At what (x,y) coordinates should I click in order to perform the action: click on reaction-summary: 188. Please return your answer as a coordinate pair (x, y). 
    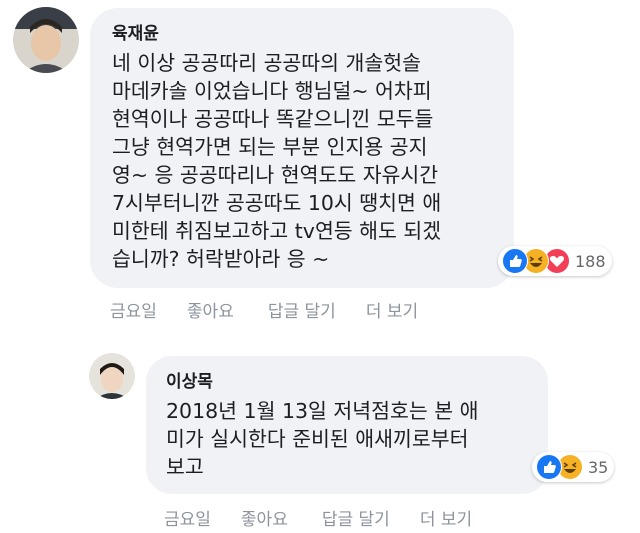
    Looking at the image, I should click on (555, 261).